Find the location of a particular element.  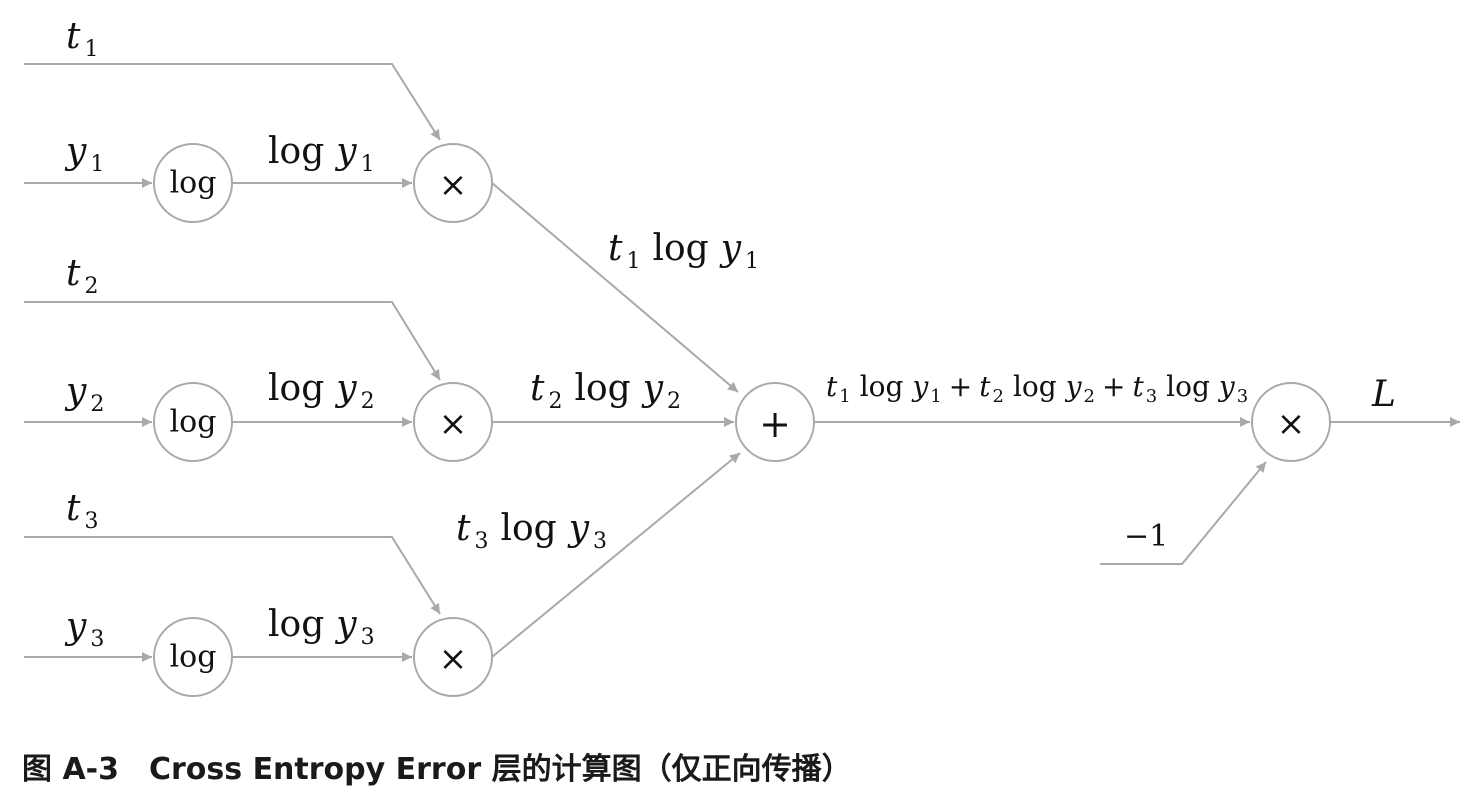

input-t2-label: t2 is located at coordinates (82, 276).